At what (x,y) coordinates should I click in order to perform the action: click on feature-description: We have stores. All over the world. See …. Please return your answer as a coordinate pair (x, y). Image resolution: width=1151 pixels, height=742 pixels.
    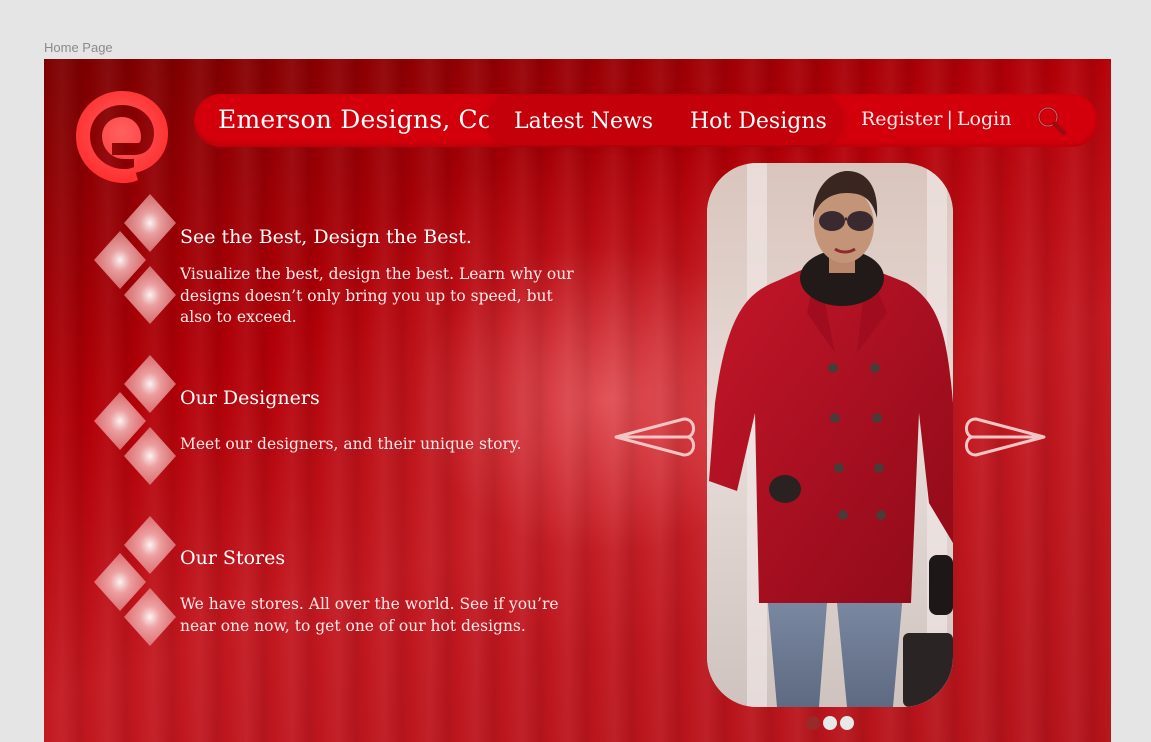
    Looking at the image, I should click on (369, 615).